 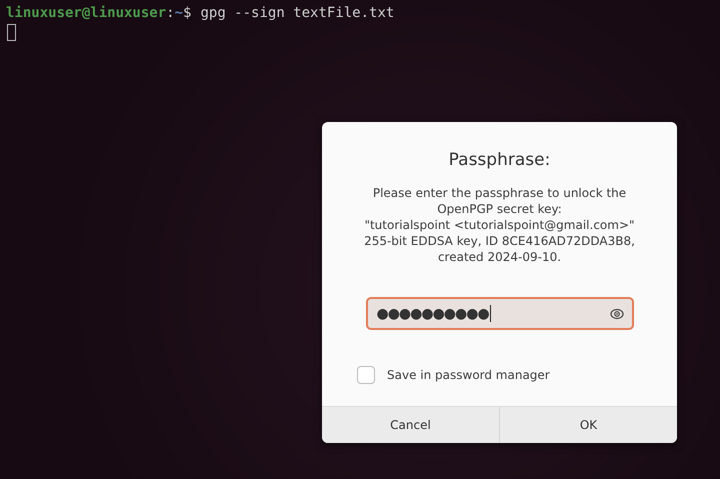 I want to click on message-line: Please enter the passphrase to unlock the, so click(x=499, y=193).